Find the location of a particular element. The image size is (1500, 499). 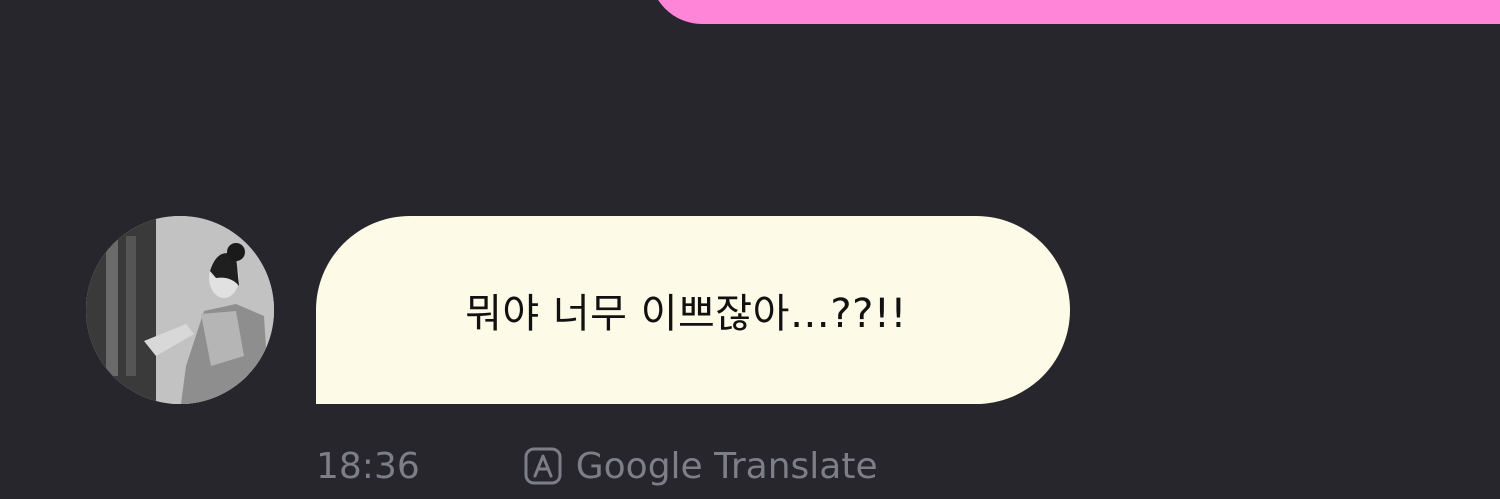

previous-message-bubble is located at coordinates (1075, 12).